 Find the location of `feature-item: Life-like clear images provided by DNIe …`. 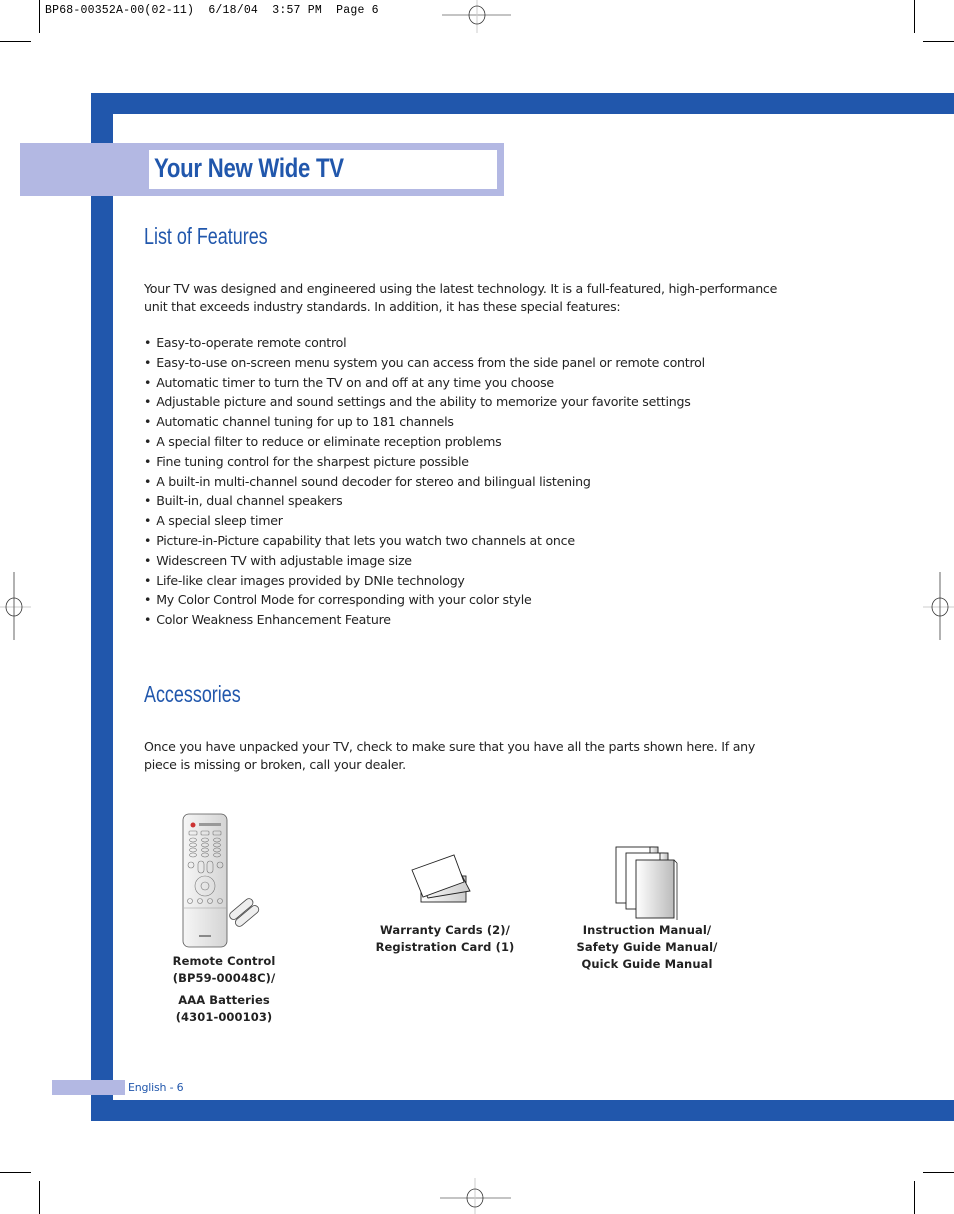

feature-item: Life-like clear images provided by DNIe … is located at coordinates (424, 581).